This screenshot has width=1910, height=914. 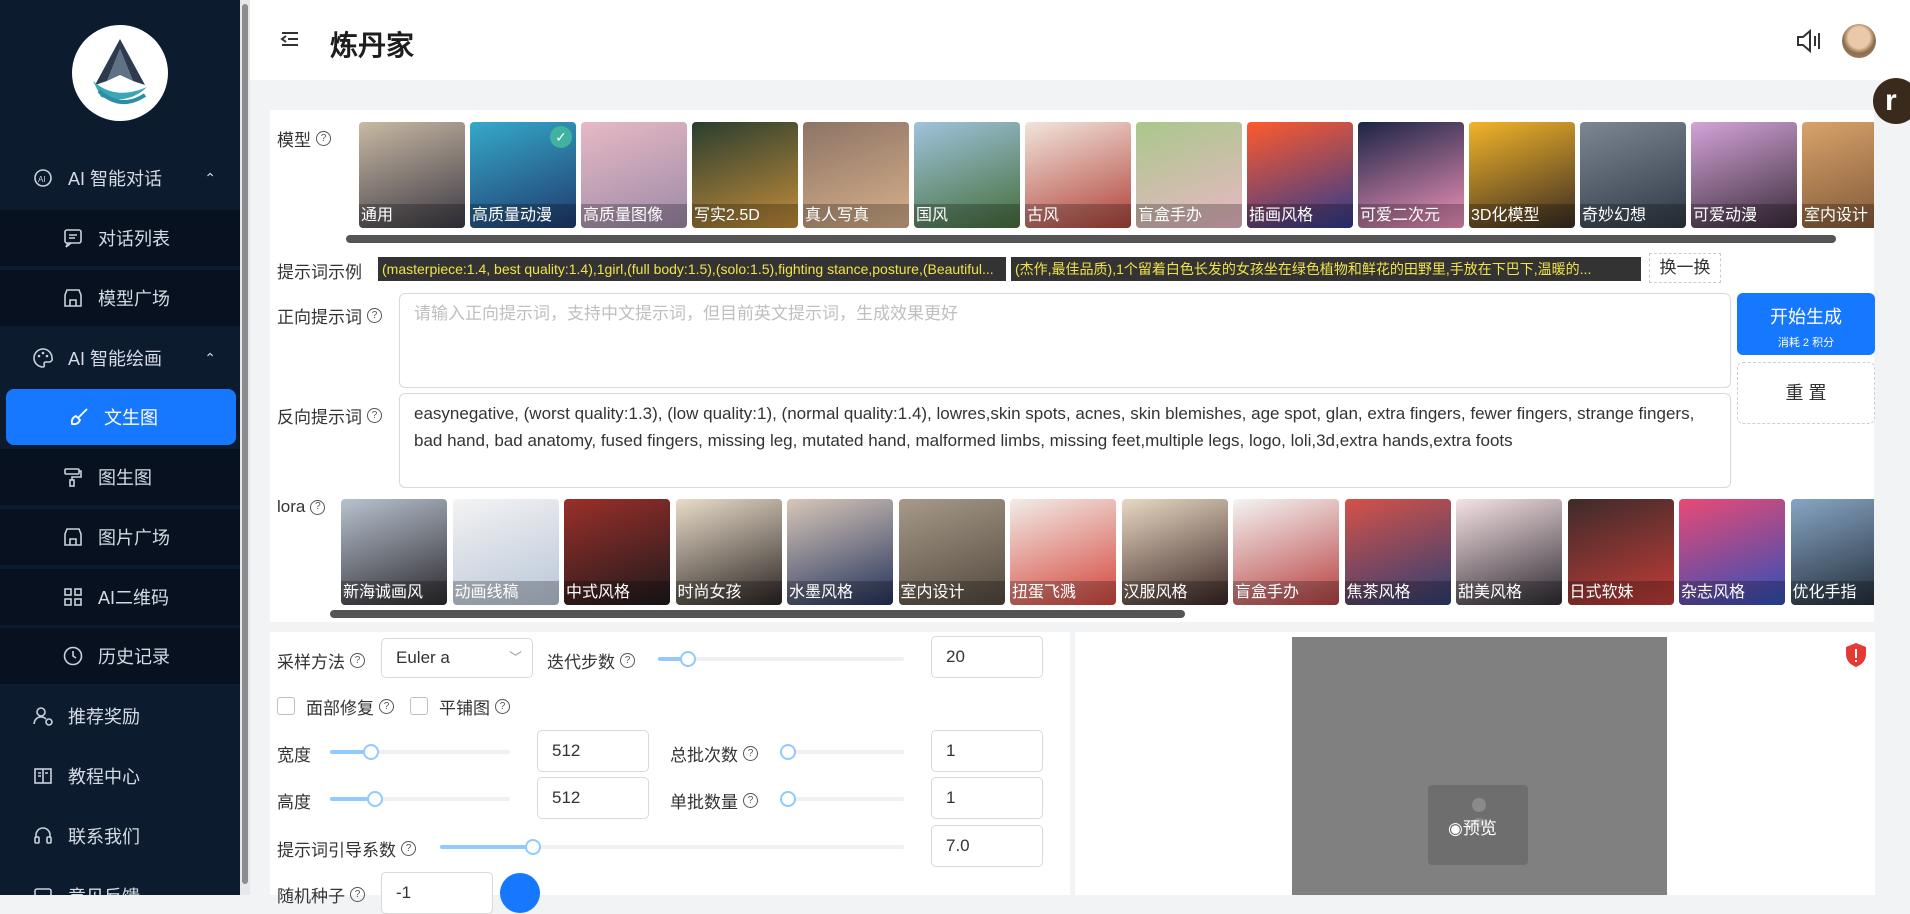 What do you see at coordinates (593, 751) in the screenshot?
I see `width-input: 512` at bounding box center [593, 751].